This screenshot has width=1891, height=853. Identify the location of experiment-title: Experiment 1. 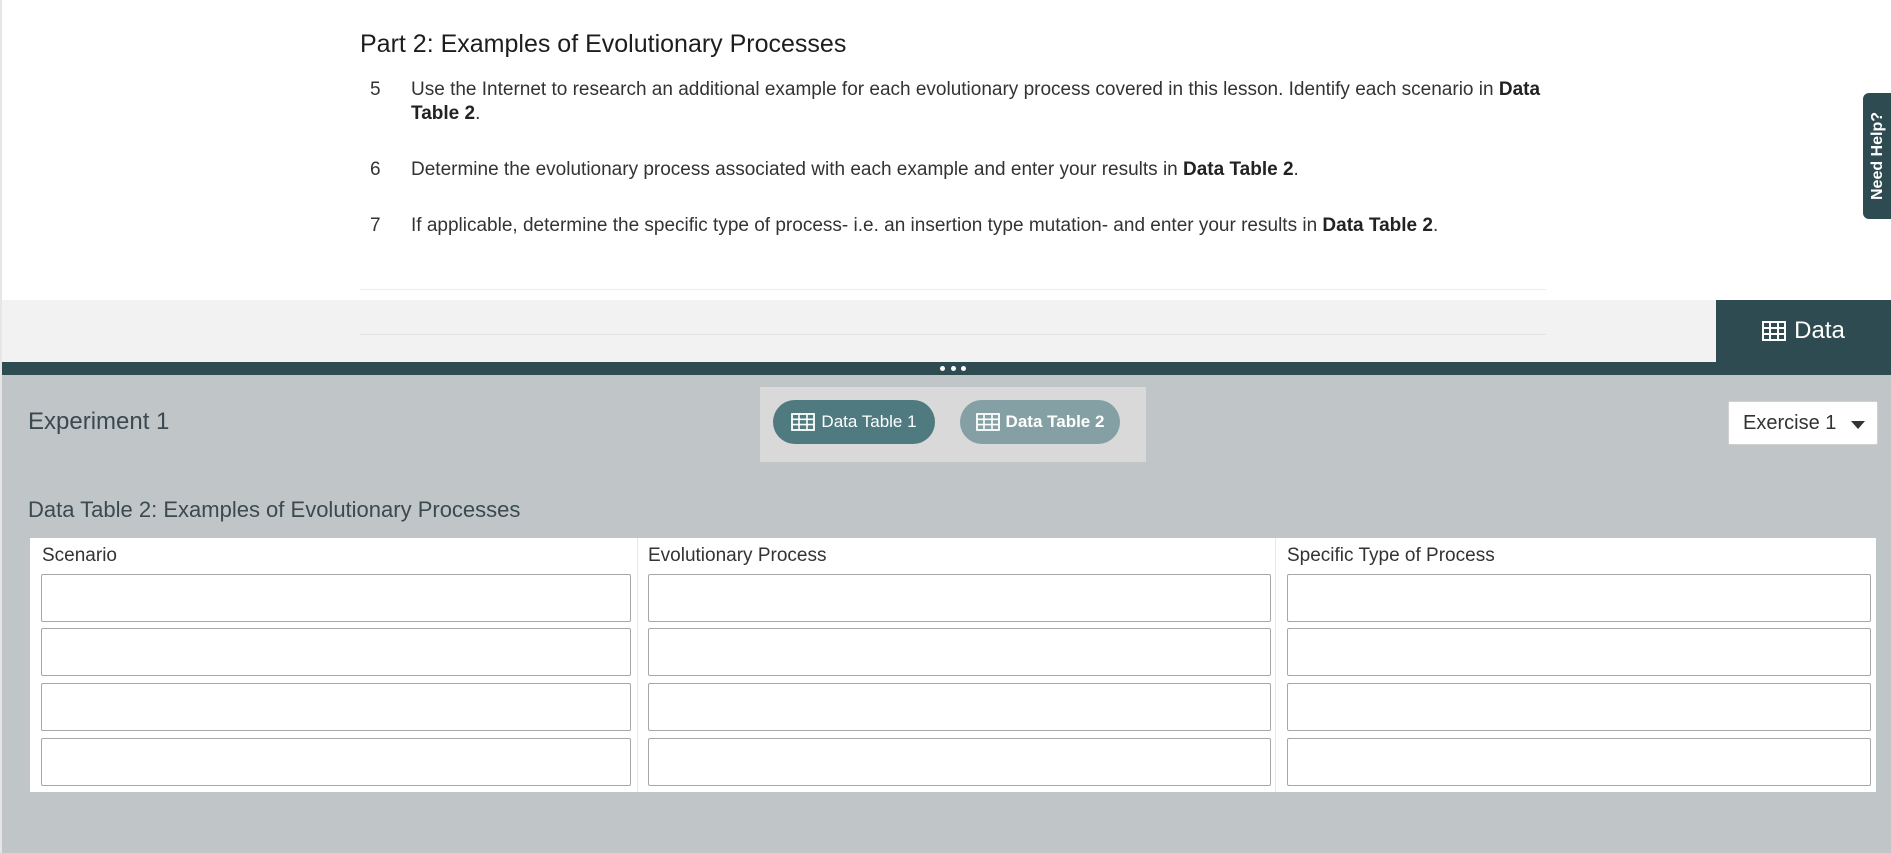
(99, 421).